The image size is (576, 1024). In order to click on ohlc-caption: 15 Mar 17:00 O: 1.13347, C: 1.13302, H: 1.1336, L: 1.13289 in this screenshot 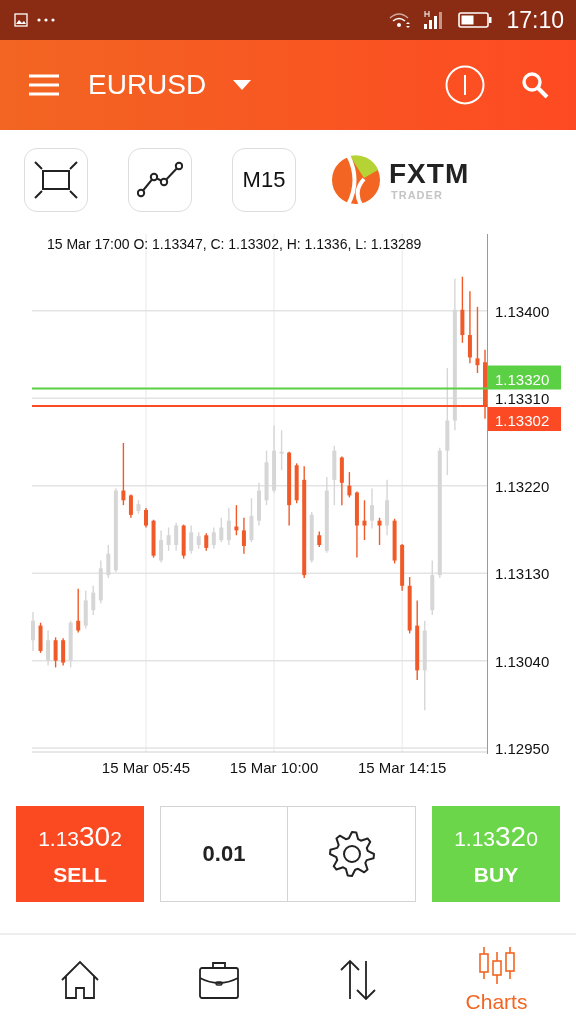, I will do `click(234, 244)`.